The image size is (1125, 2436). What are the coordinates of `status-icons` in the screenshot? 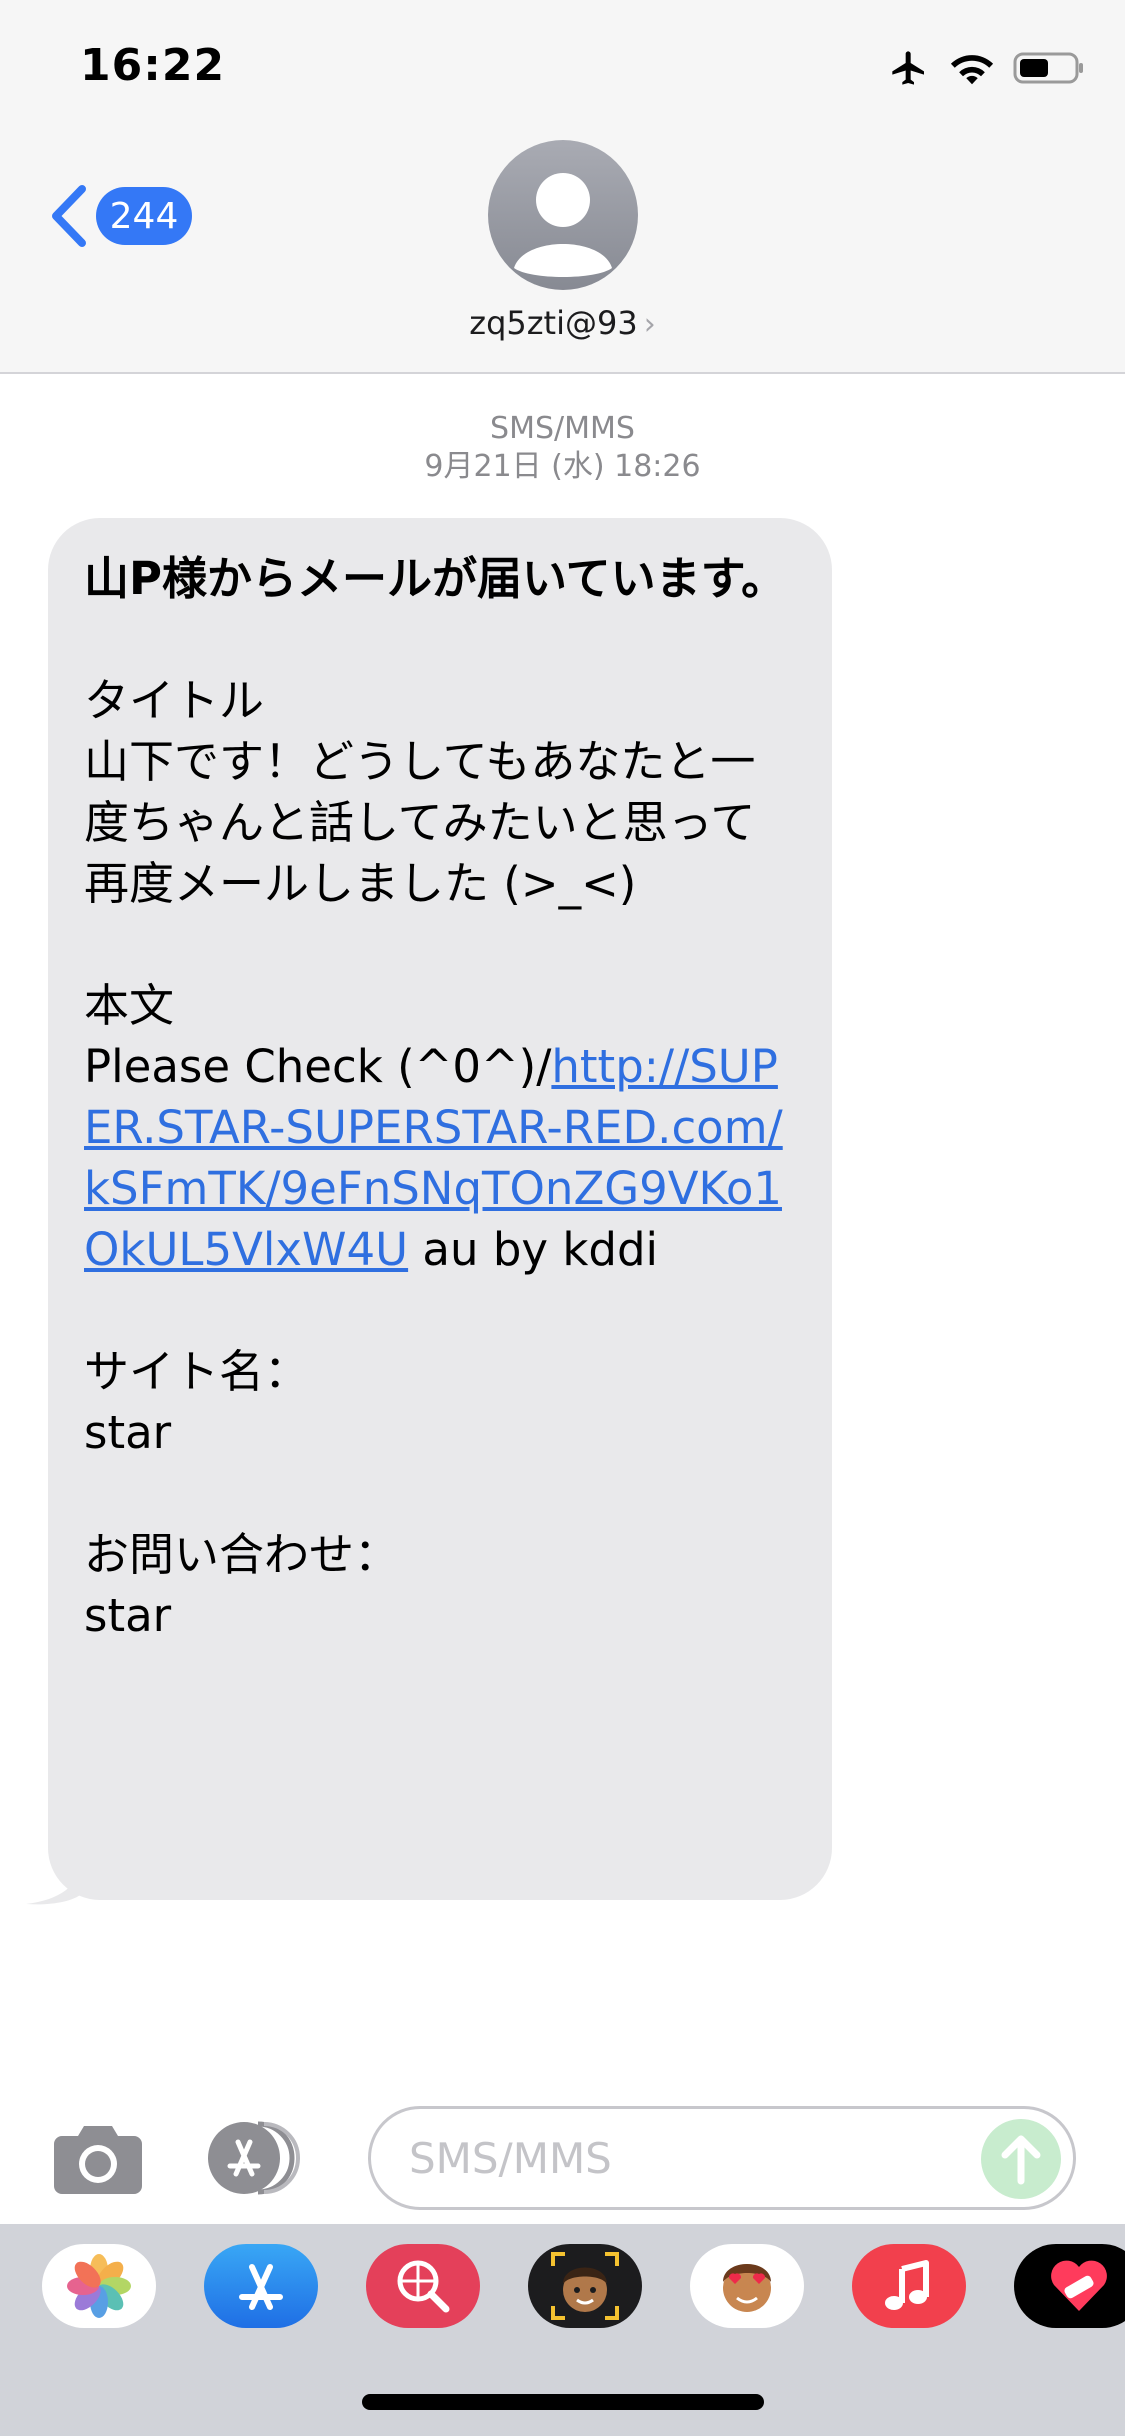 It's located at (977, 68).